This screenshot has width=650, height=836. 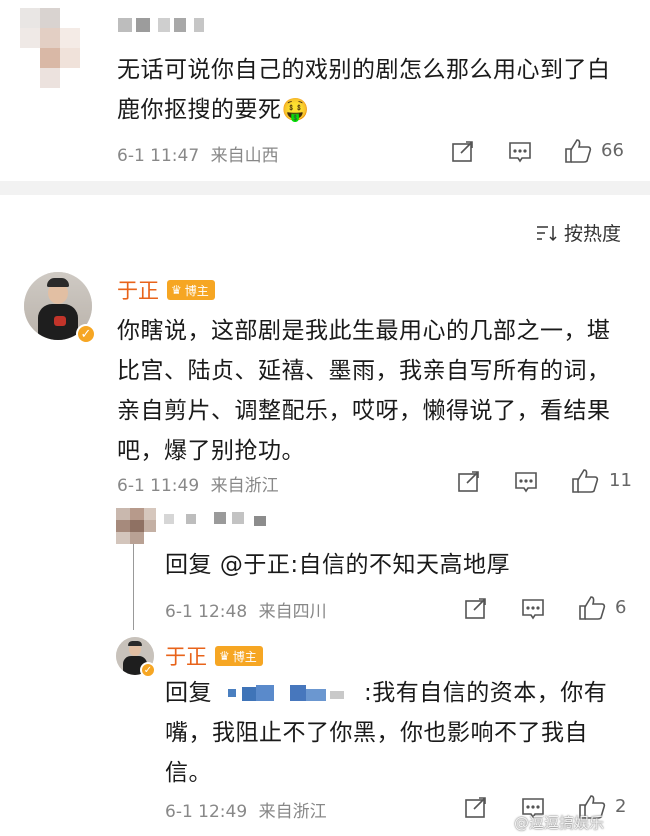 I want to click on sort-button: 按热度, so click(x=578, y=232).